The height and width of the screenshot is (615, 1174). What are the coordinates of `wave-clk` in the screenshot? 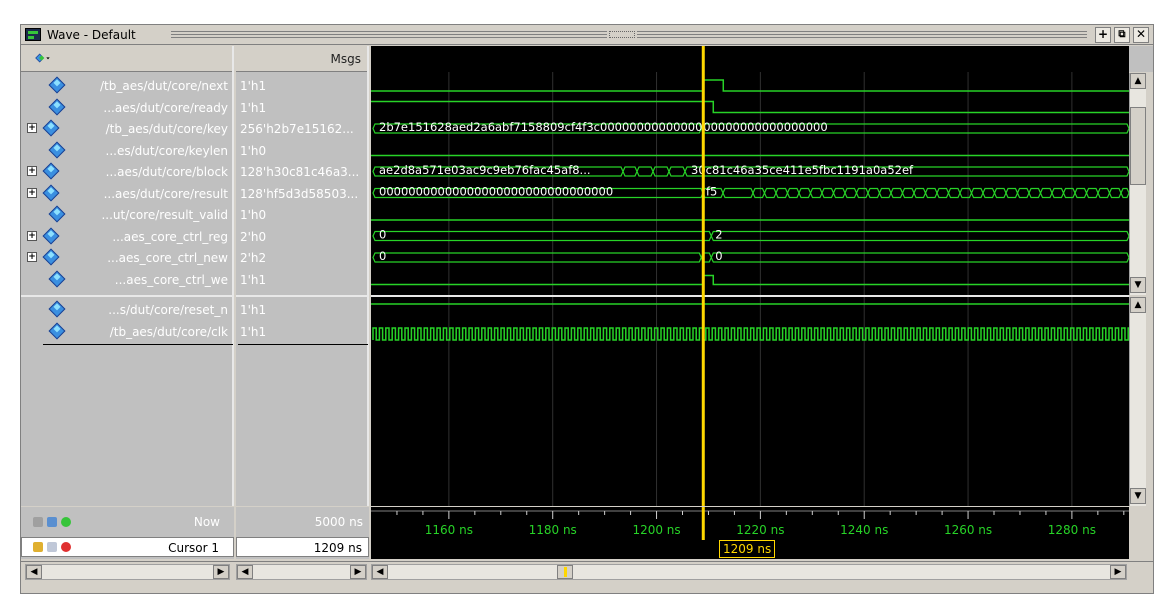 It's located at (750, 334).